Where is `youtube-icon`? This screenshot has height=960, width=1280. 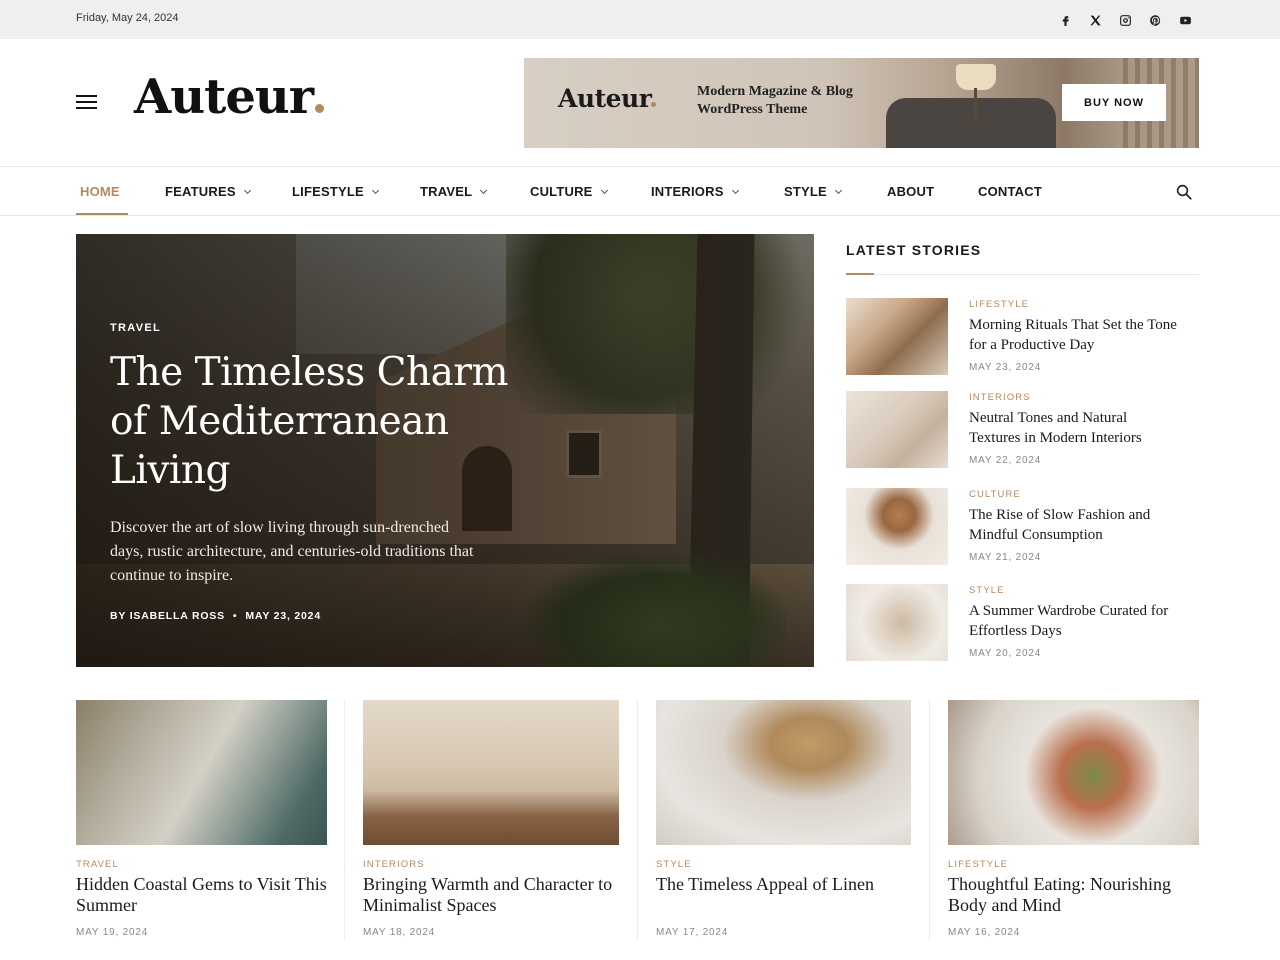
youtube-icon is located at coordinates (1185, 20).